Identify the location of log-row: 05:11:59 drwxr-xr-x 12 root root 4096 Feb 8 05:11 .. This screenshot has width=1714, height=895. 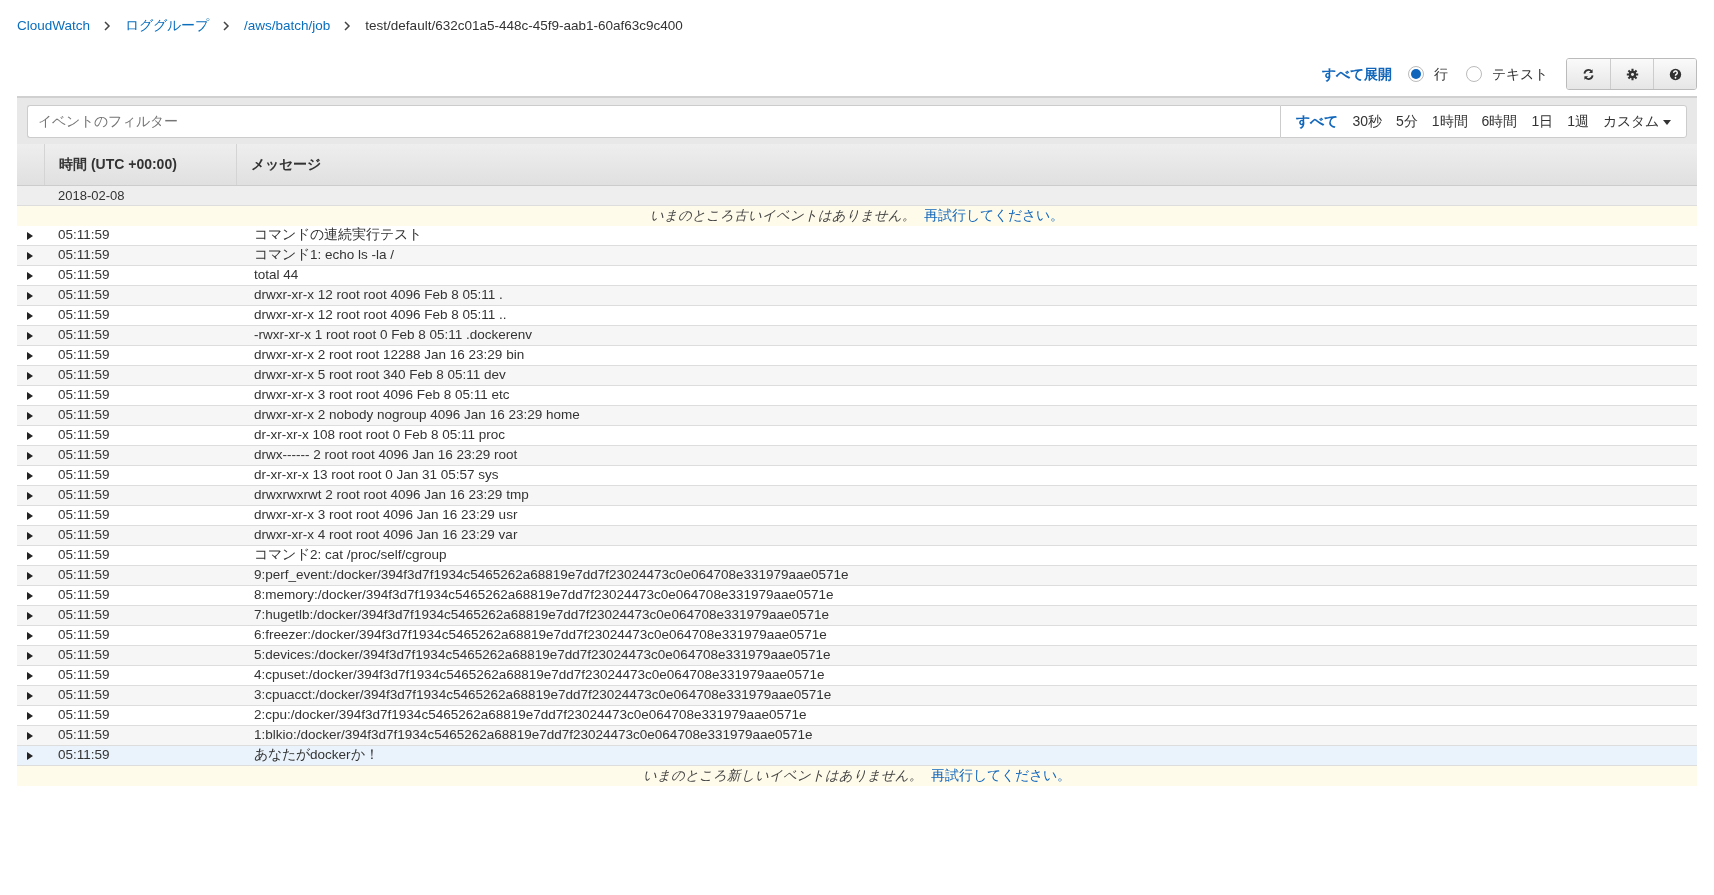
(857, 296).